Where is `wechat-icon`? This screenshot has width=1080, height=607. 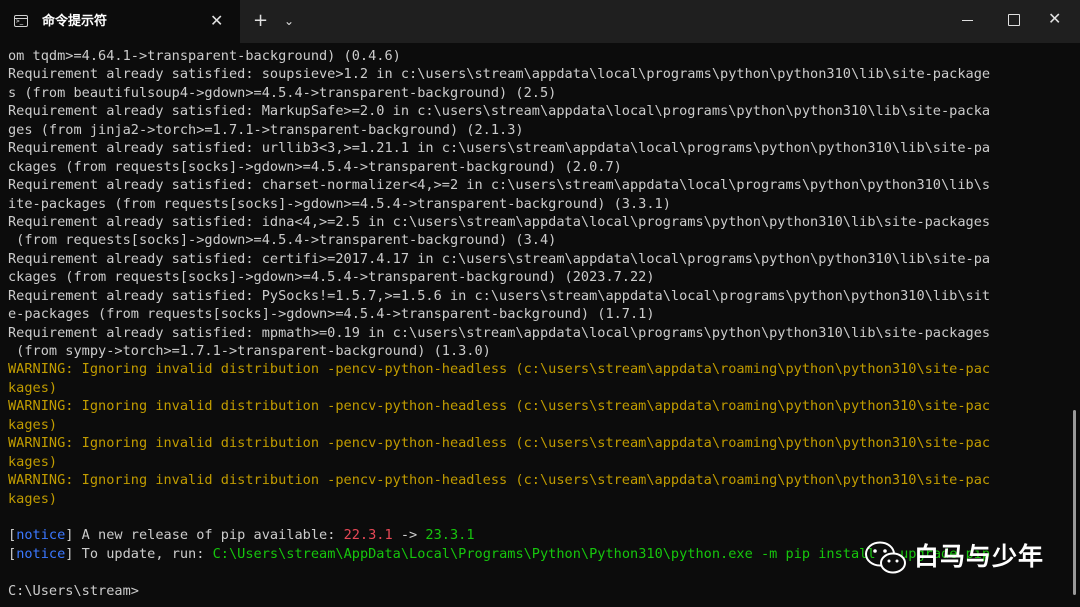 wechat-icon is located at coordinates (885, 557).